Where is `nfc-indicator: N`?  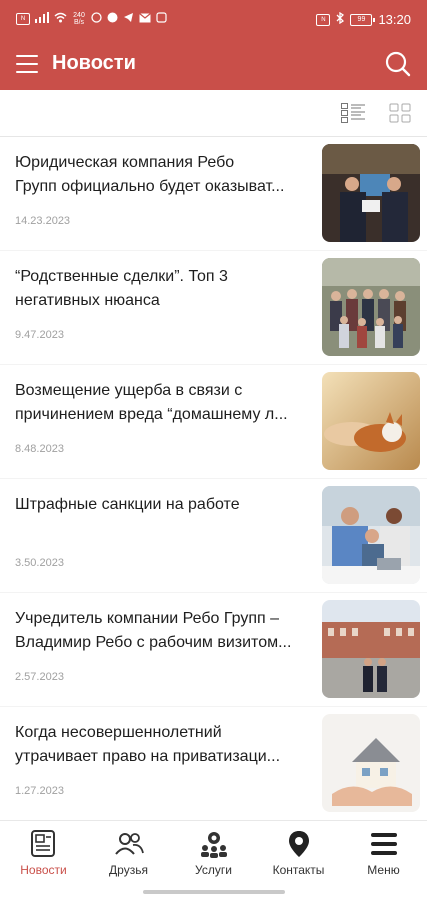
nfc-indicator: N is located at coordinates (323, 19).